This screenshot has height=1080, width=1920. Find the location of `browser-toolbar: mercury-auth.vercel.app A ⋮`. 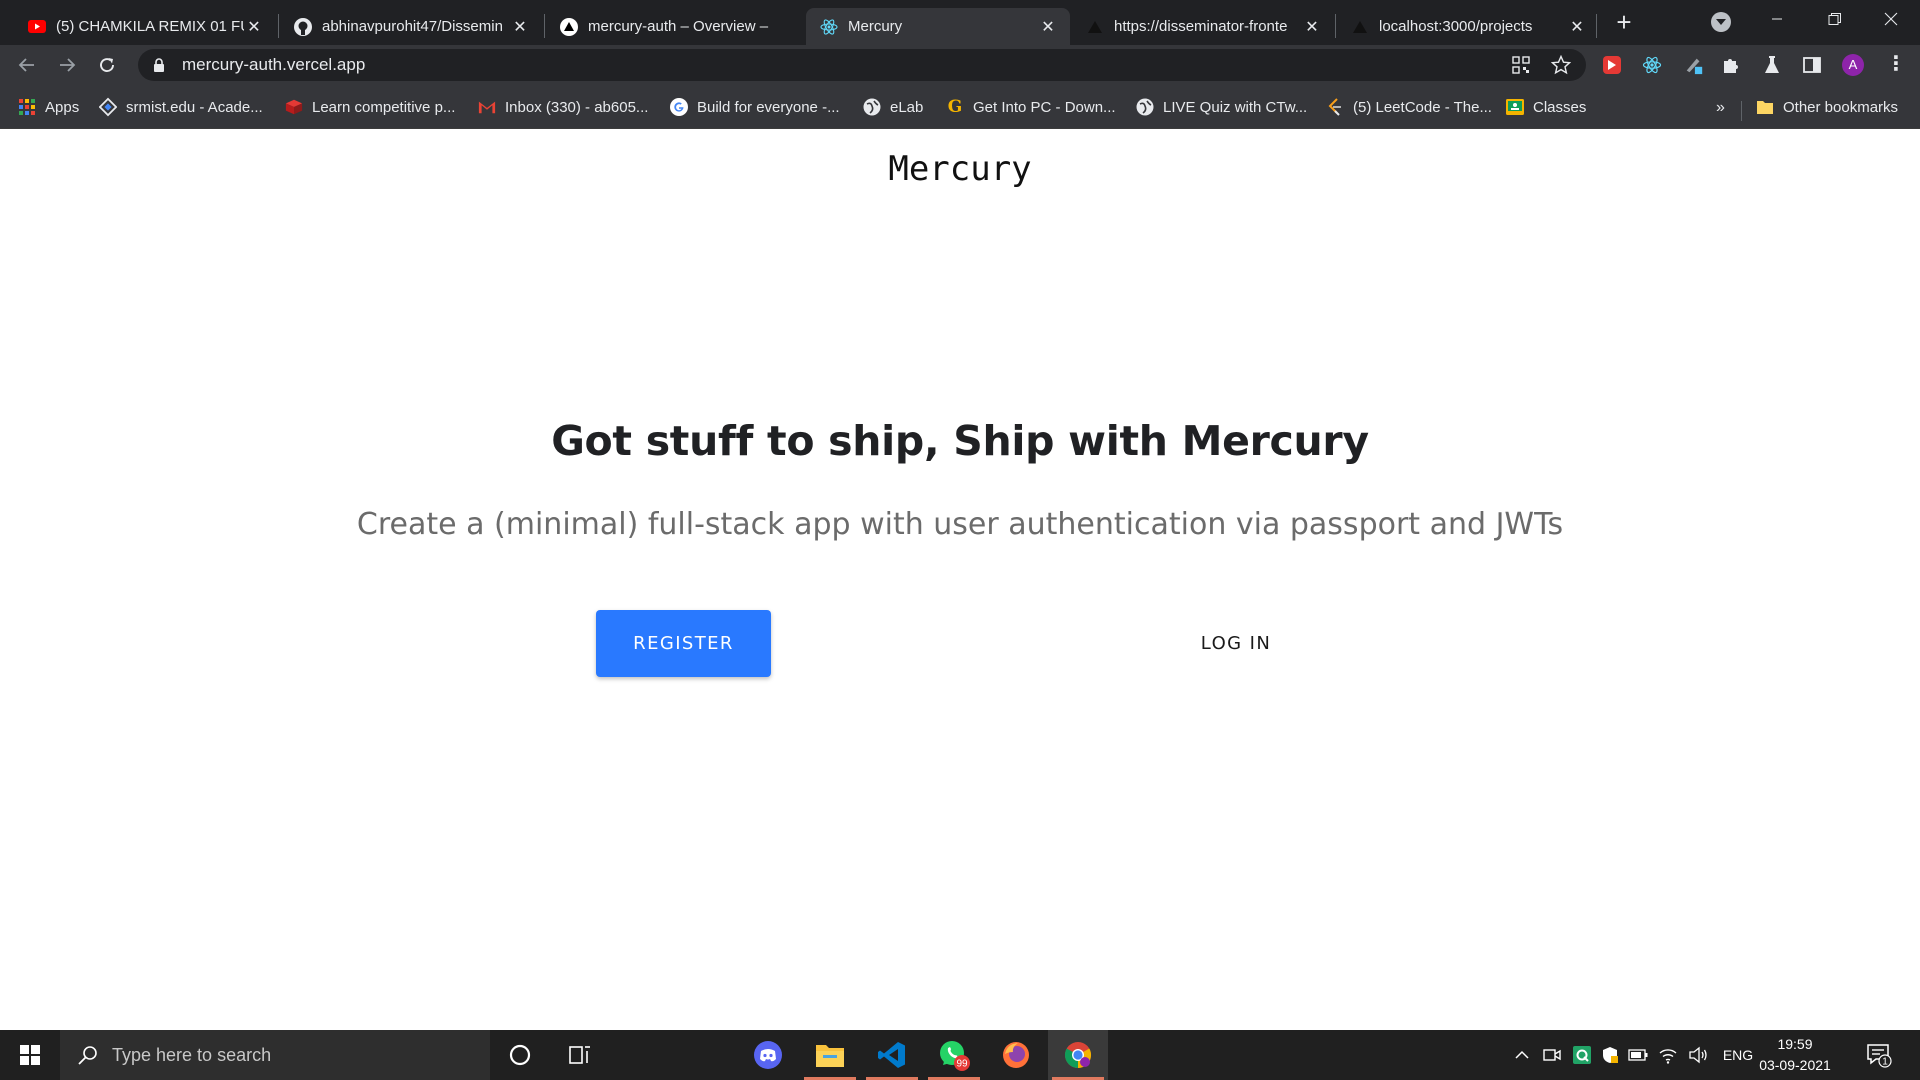

browser-toolbar: mercury-auth.vercel.app A ⋮ is located at coordinates (960, 65).